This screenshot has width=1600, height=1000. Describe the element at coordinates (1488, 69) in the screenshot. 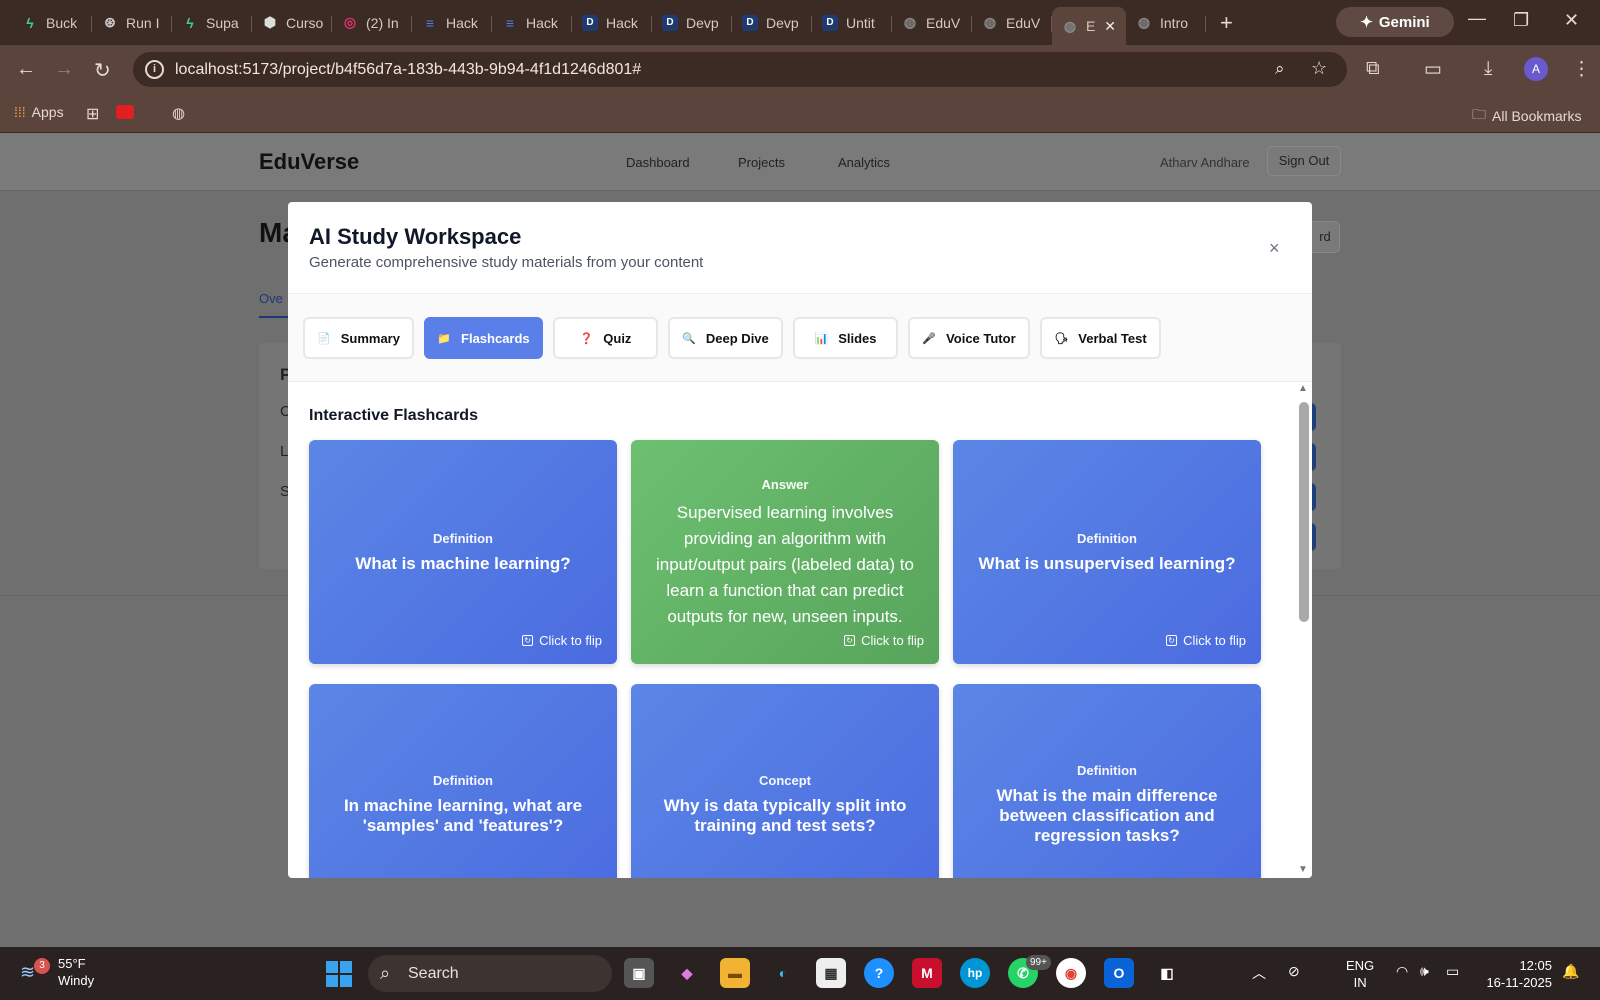

I see `download-icon: ⤓` at that location.